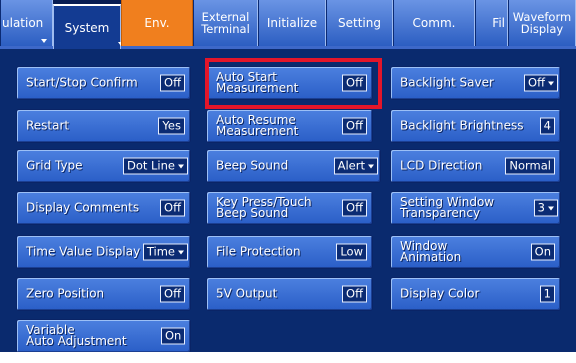 The image size is (576, 363). What do you see at coordinates (103, 166) in the screenshot?
I see `grid-type-button: Grid Type Dot Line` at bounding box center [103, 166].